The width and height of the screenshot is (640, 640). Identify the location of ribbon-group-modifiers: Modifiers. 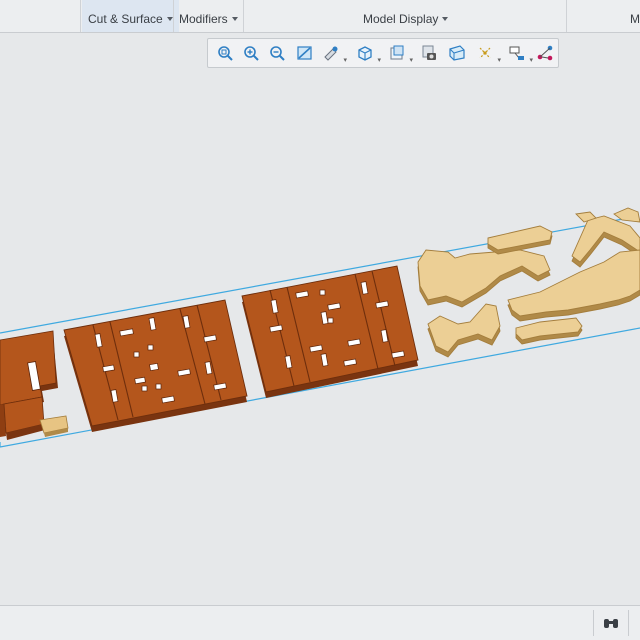
(208, 16).